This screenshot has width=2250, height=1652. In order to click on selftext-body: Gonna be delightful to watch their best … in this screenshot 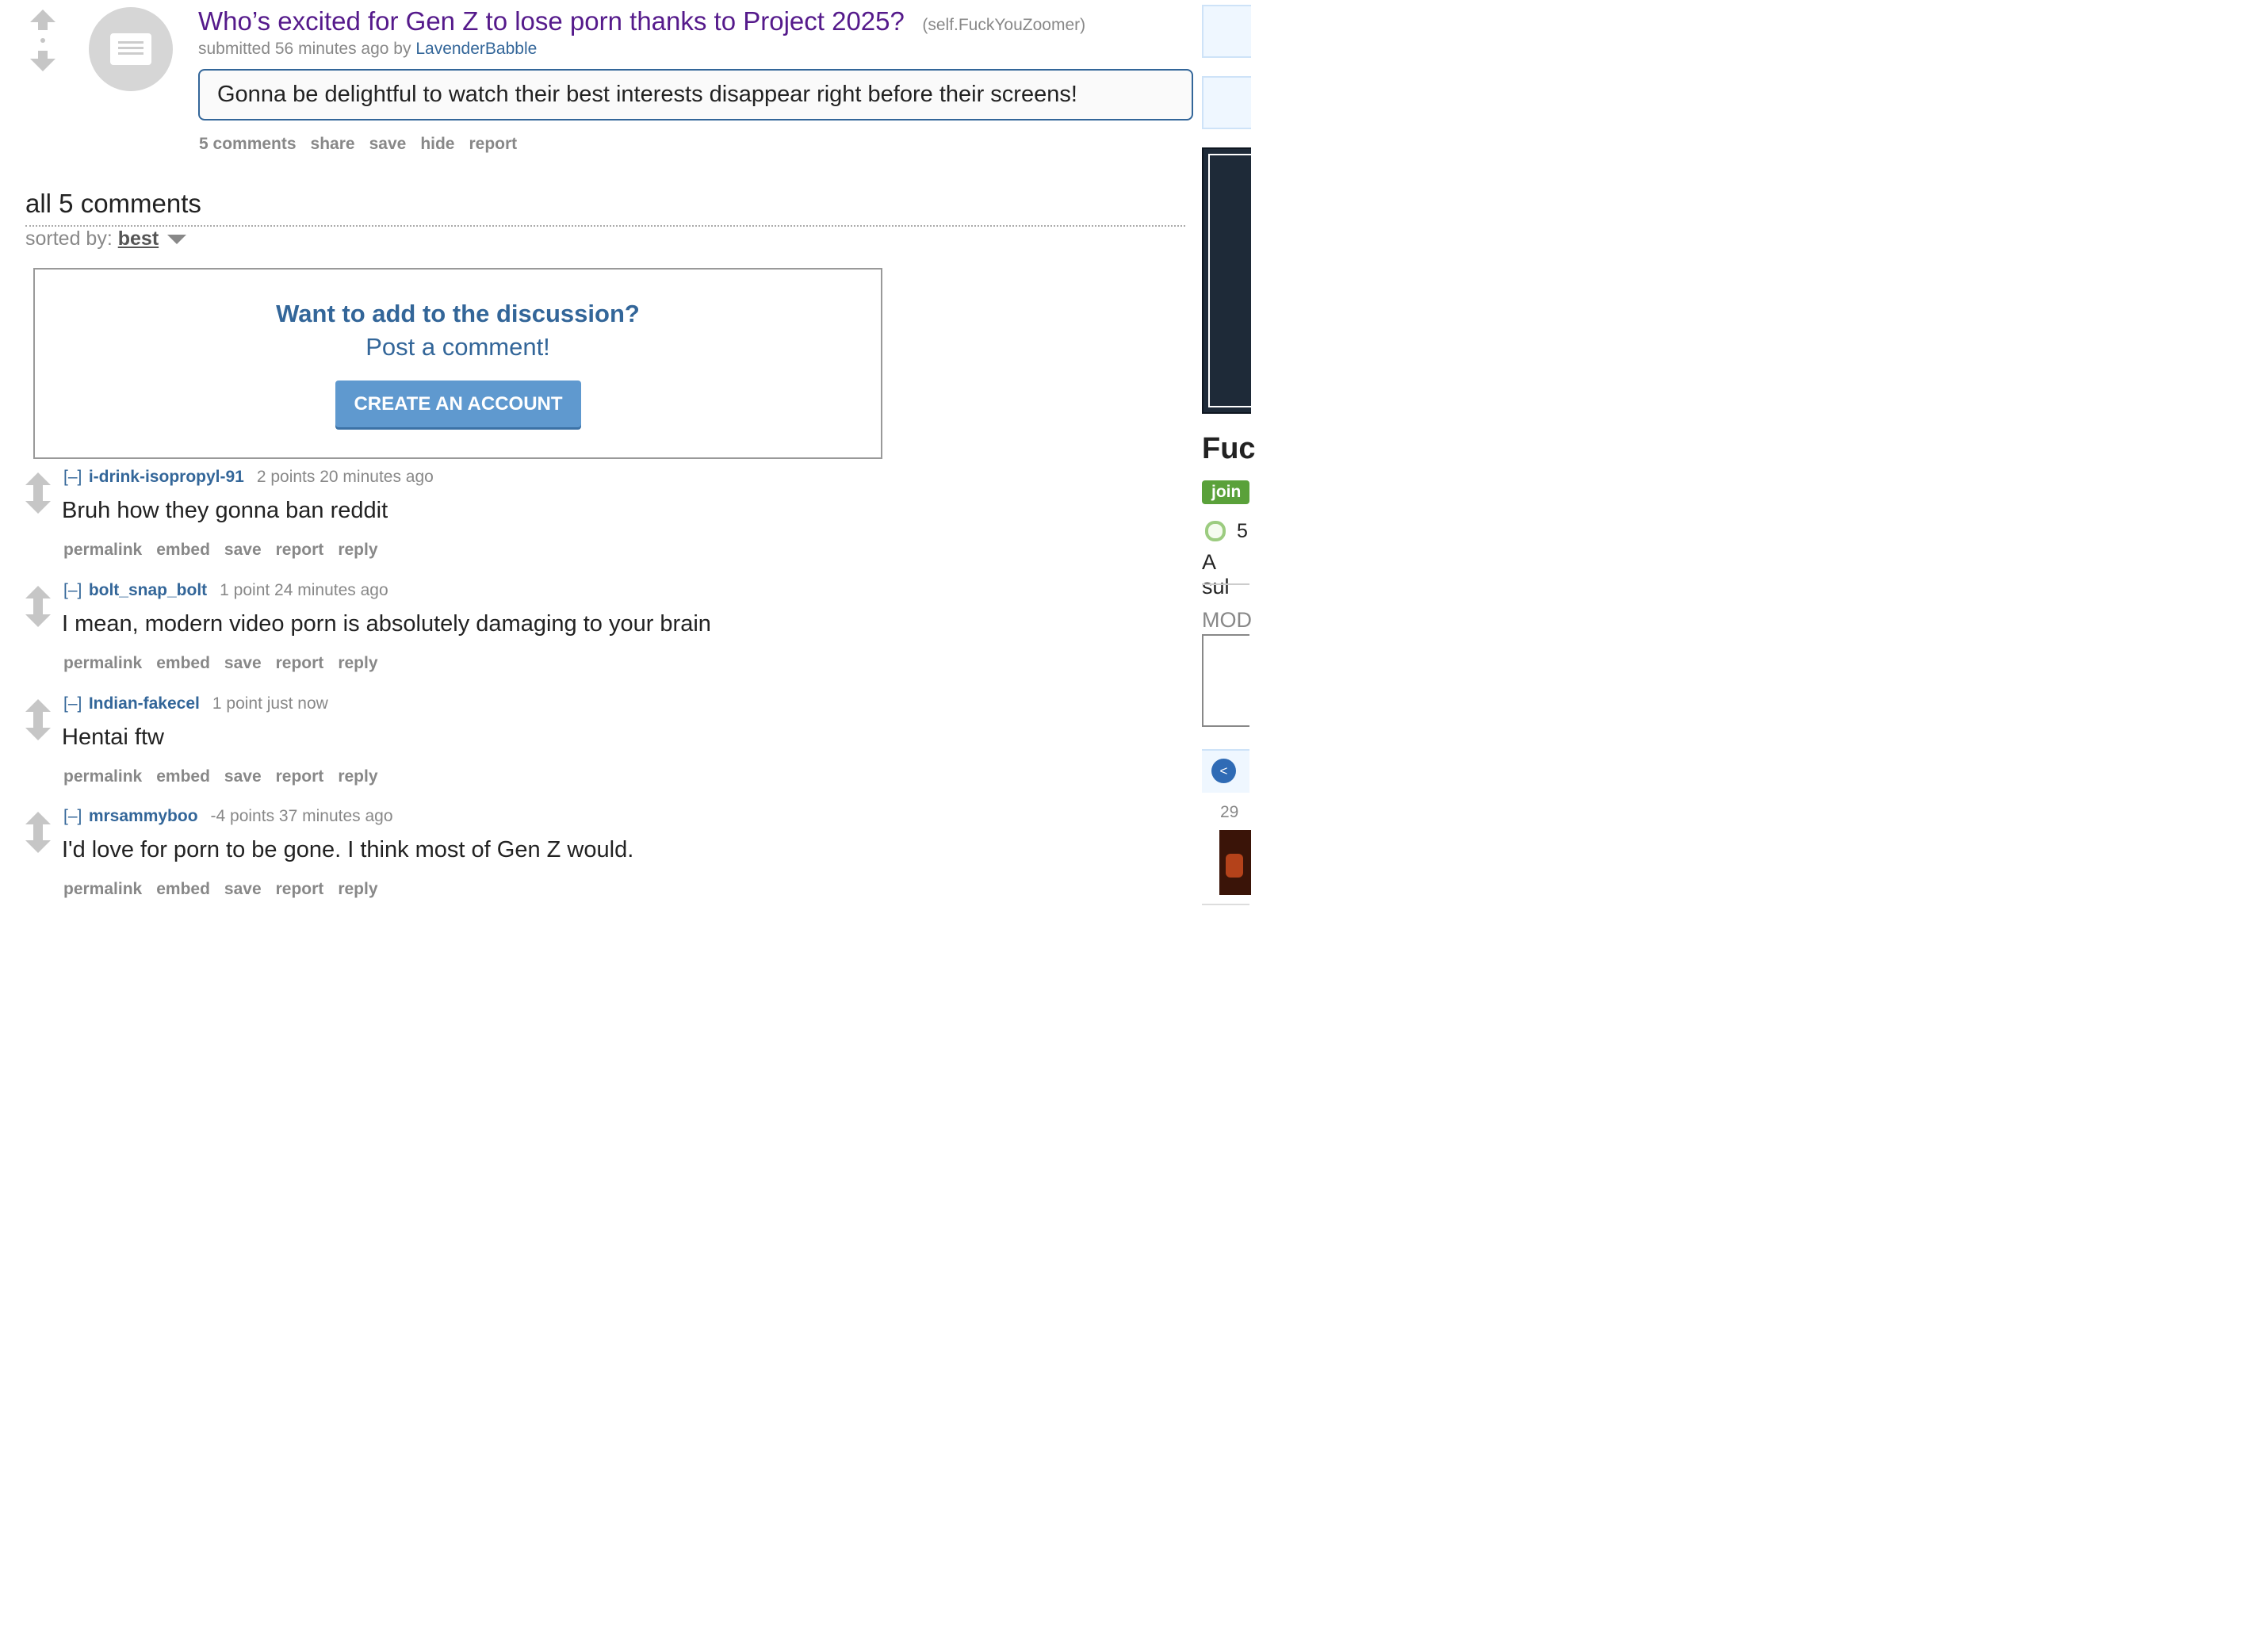, I will do `click(647, 95)`.